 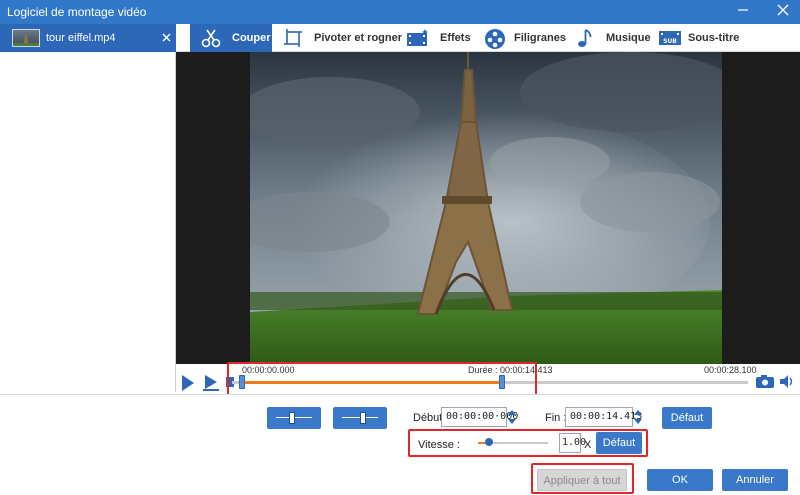 I want to click on start-time-label: Début, so click(x=428, y=418).